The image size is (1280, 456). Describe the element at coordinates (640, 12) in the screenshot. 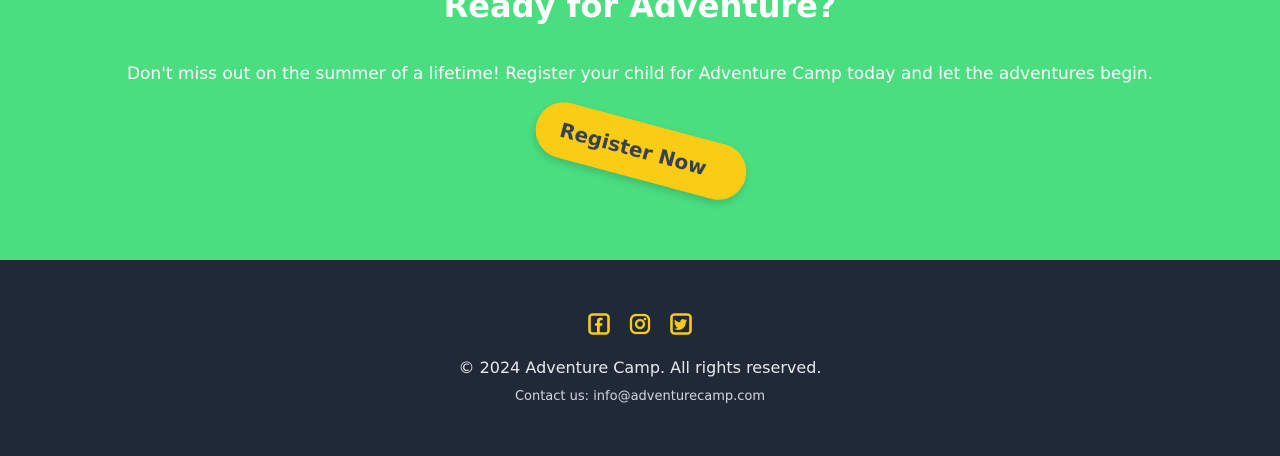

I see `cta-title: Ready for Adventure?` at that location.